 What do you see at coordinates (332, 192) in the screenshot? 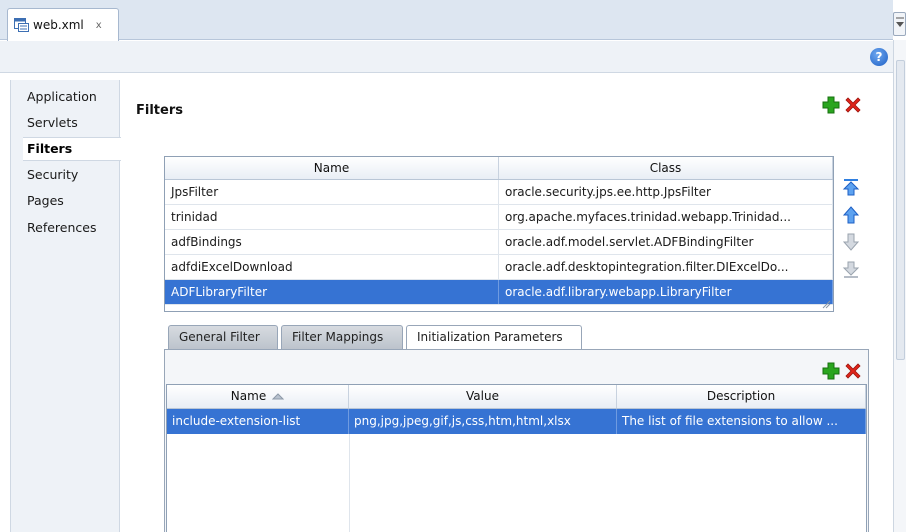
I see `filter-name-cell: JpsFilter` at bounding box center [332, 192].